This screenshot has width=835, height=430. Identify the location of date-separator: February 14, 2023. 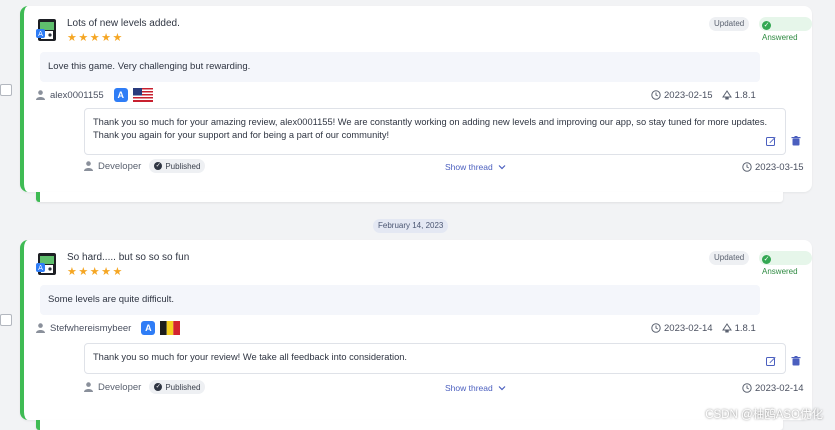
(411, 226).